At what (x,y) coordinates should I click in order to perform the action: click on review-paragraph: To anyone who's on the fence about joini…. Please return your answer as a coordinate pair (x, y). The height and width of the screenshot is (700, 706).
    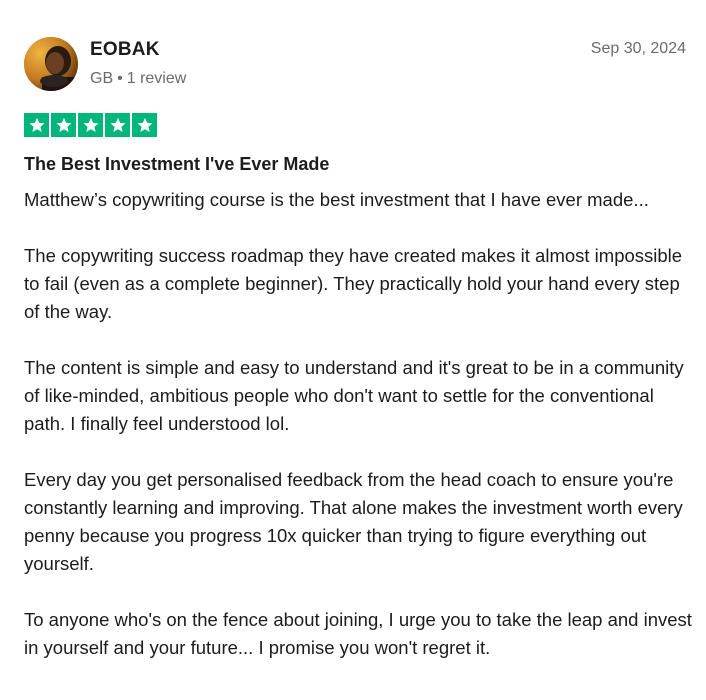
    Looking at the image, I should click on (358, 633).